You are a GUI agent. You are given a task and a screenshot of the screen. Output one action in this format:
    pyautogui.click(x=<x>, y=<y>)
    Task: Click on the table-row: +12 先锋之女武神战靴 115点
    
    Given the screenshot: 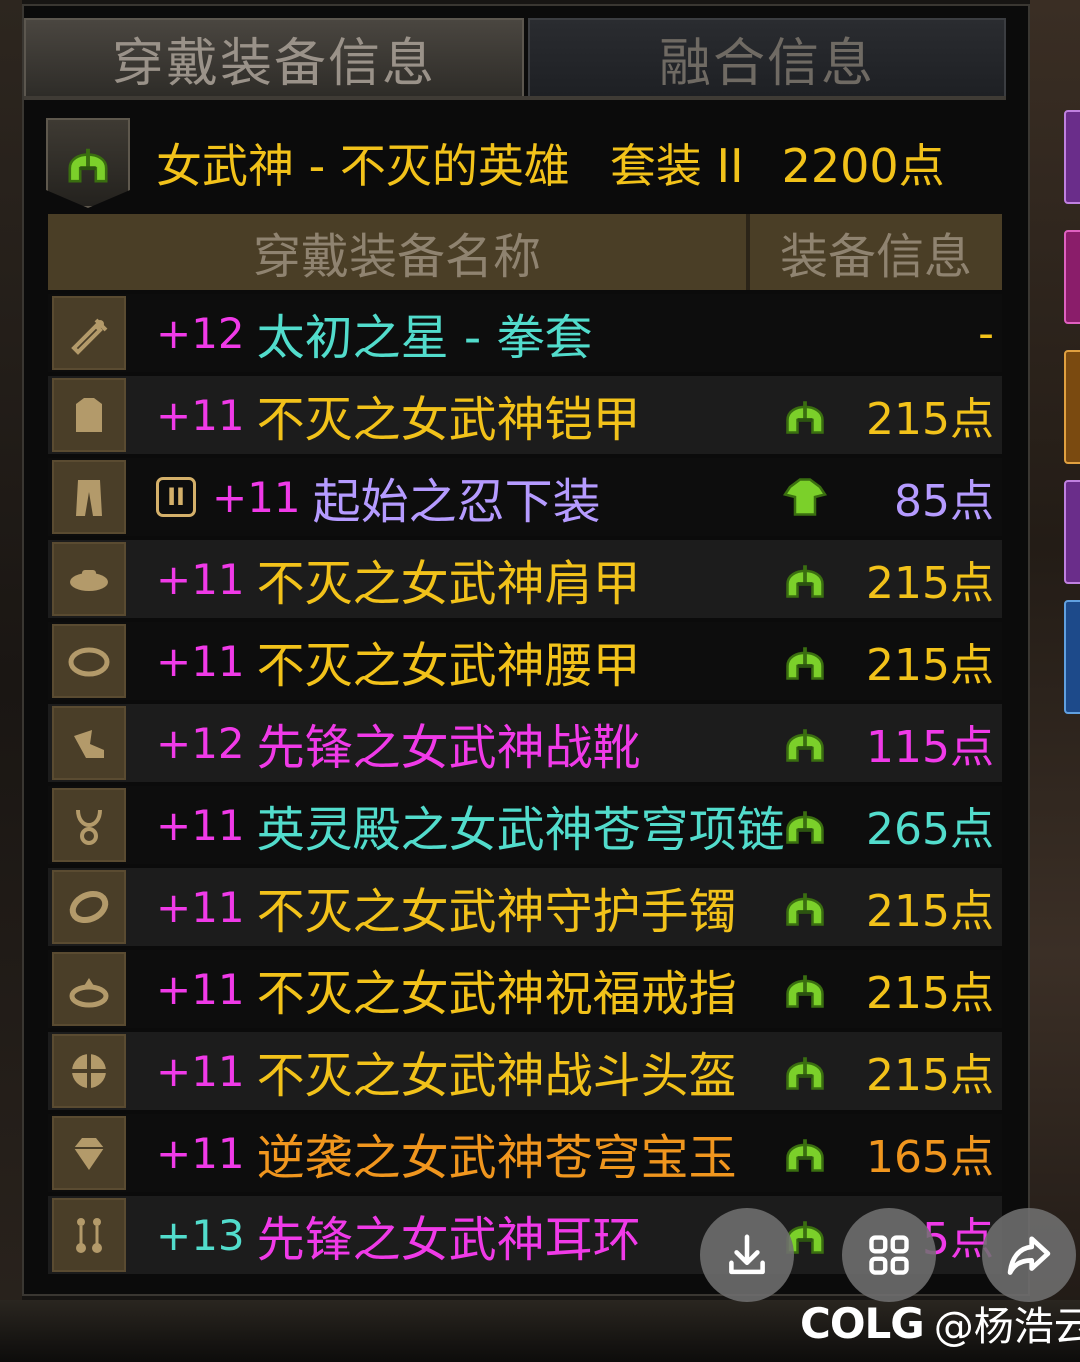 What is the action you would take?
    pyautogui.click(x=525, y=743)
    